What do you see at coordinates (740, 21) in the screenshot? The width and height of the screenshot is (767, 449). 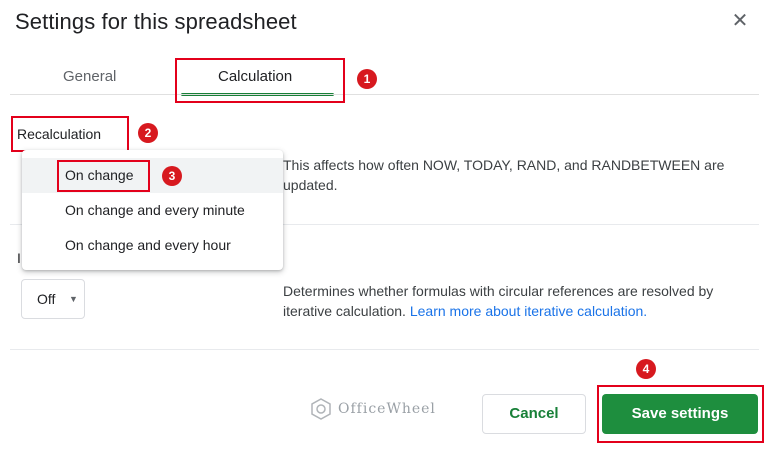 I see `close-icon: ✕` at bounding box center [740, 21].